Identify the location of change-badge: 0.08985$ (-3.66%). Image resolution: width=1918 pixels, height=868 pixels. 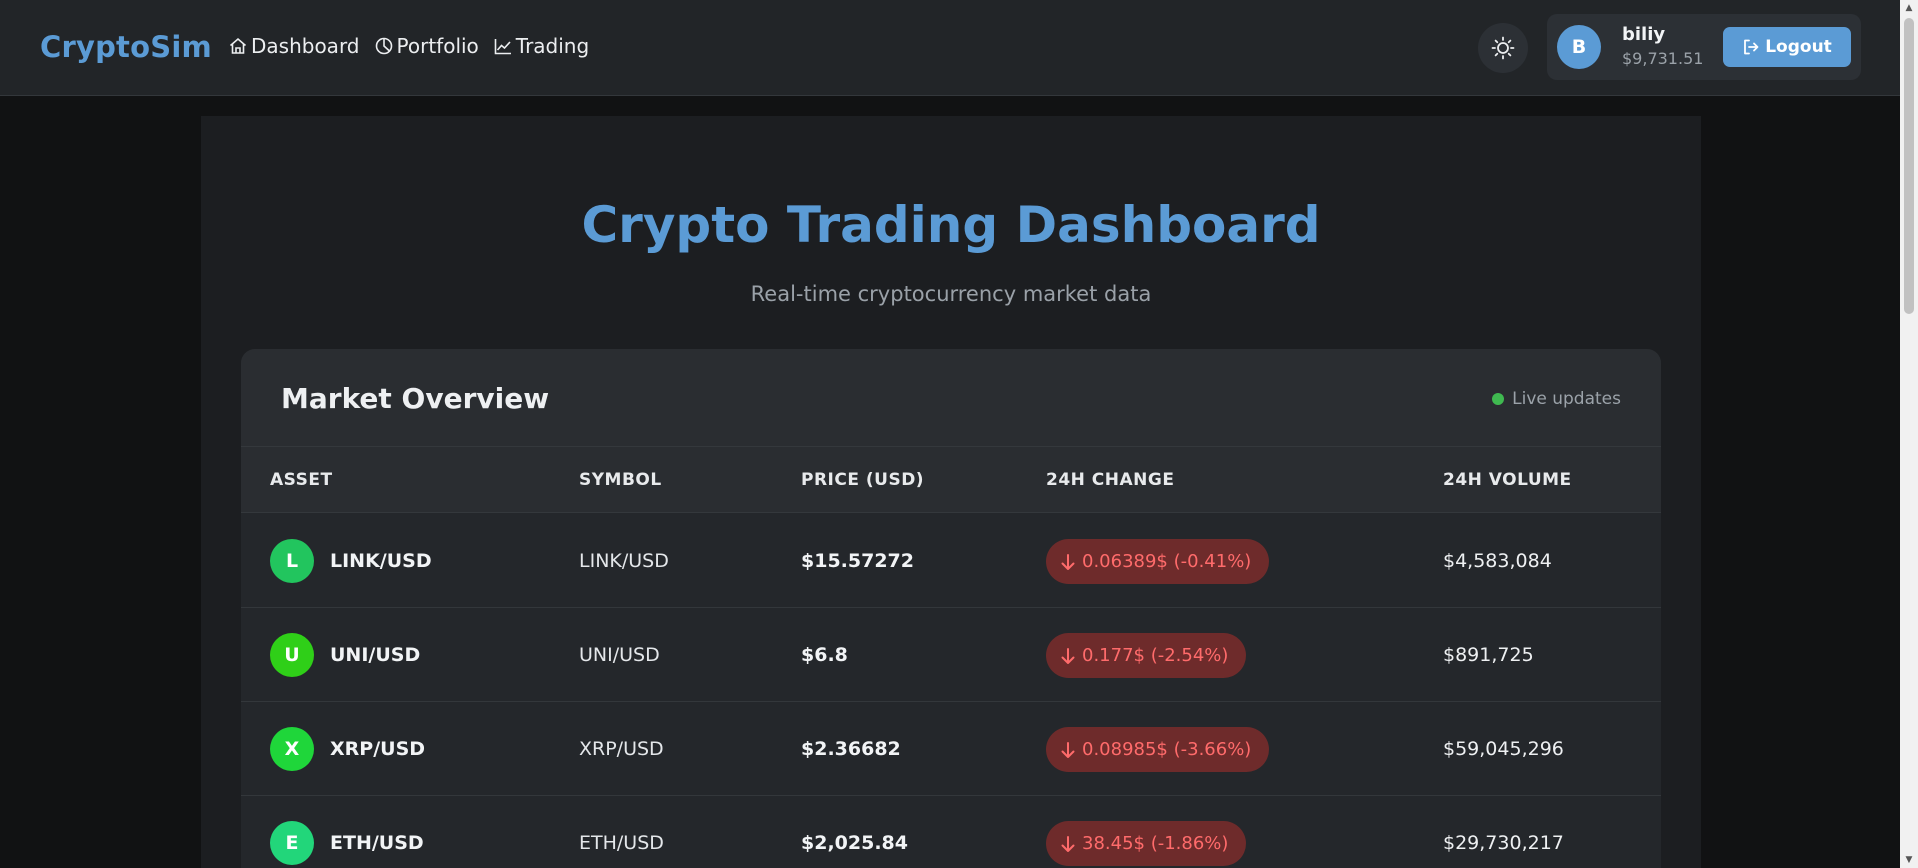
(1158, 749).